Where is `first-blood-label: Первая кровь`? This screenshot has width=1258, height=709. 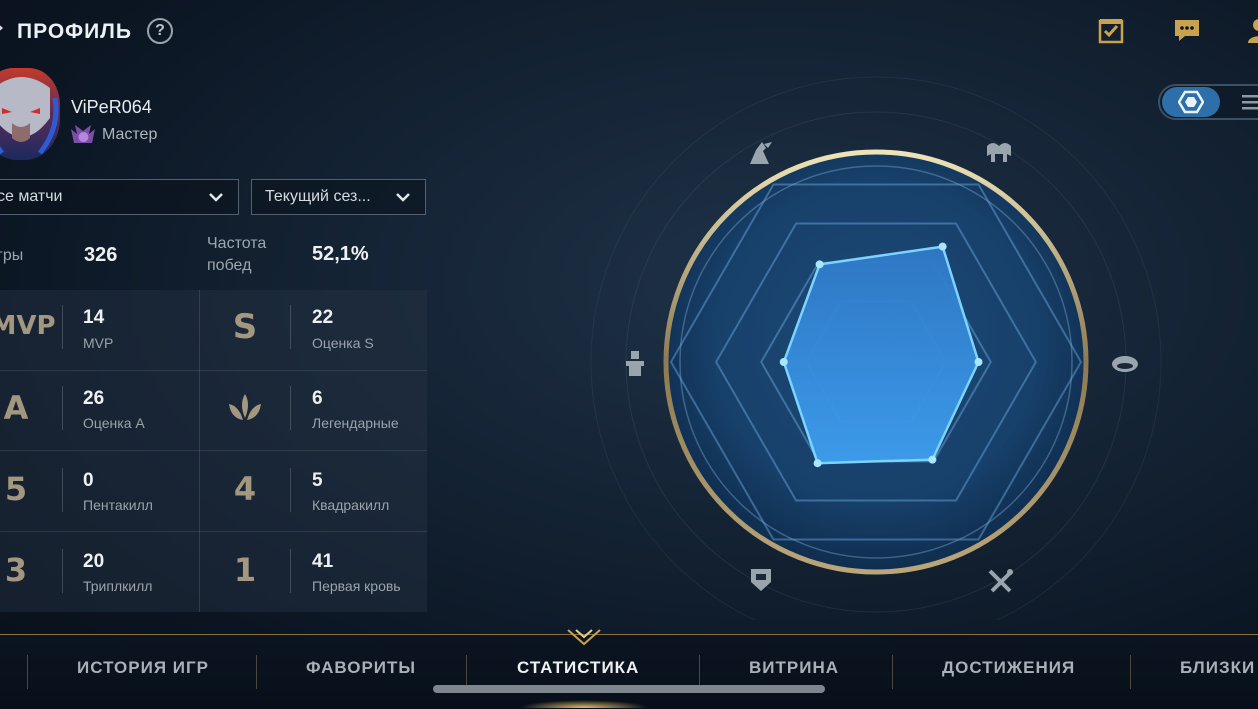
first-blood-label: Первая кровь is located at coordinates (356, 586).